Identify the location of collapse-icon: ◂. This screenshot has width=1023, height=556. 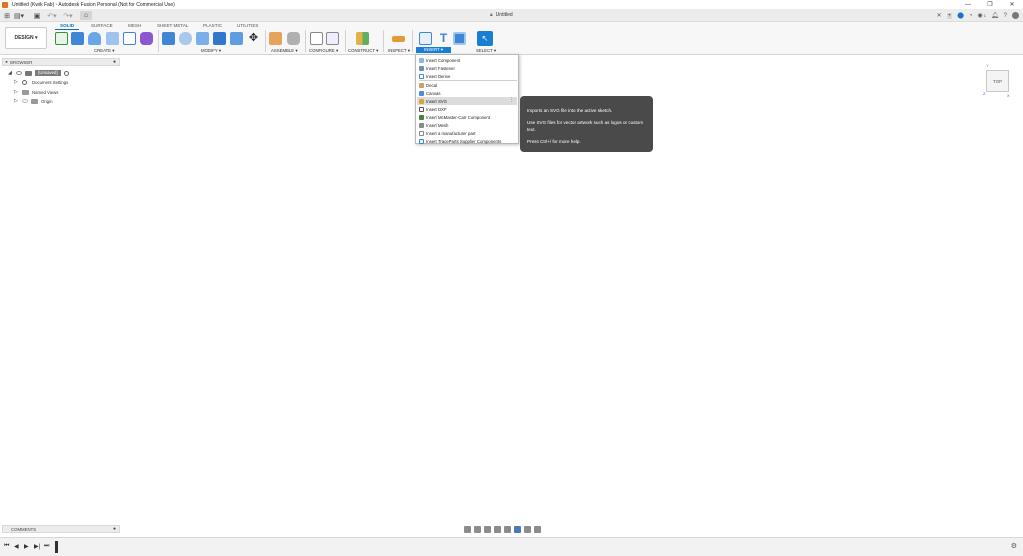
(6, 62).